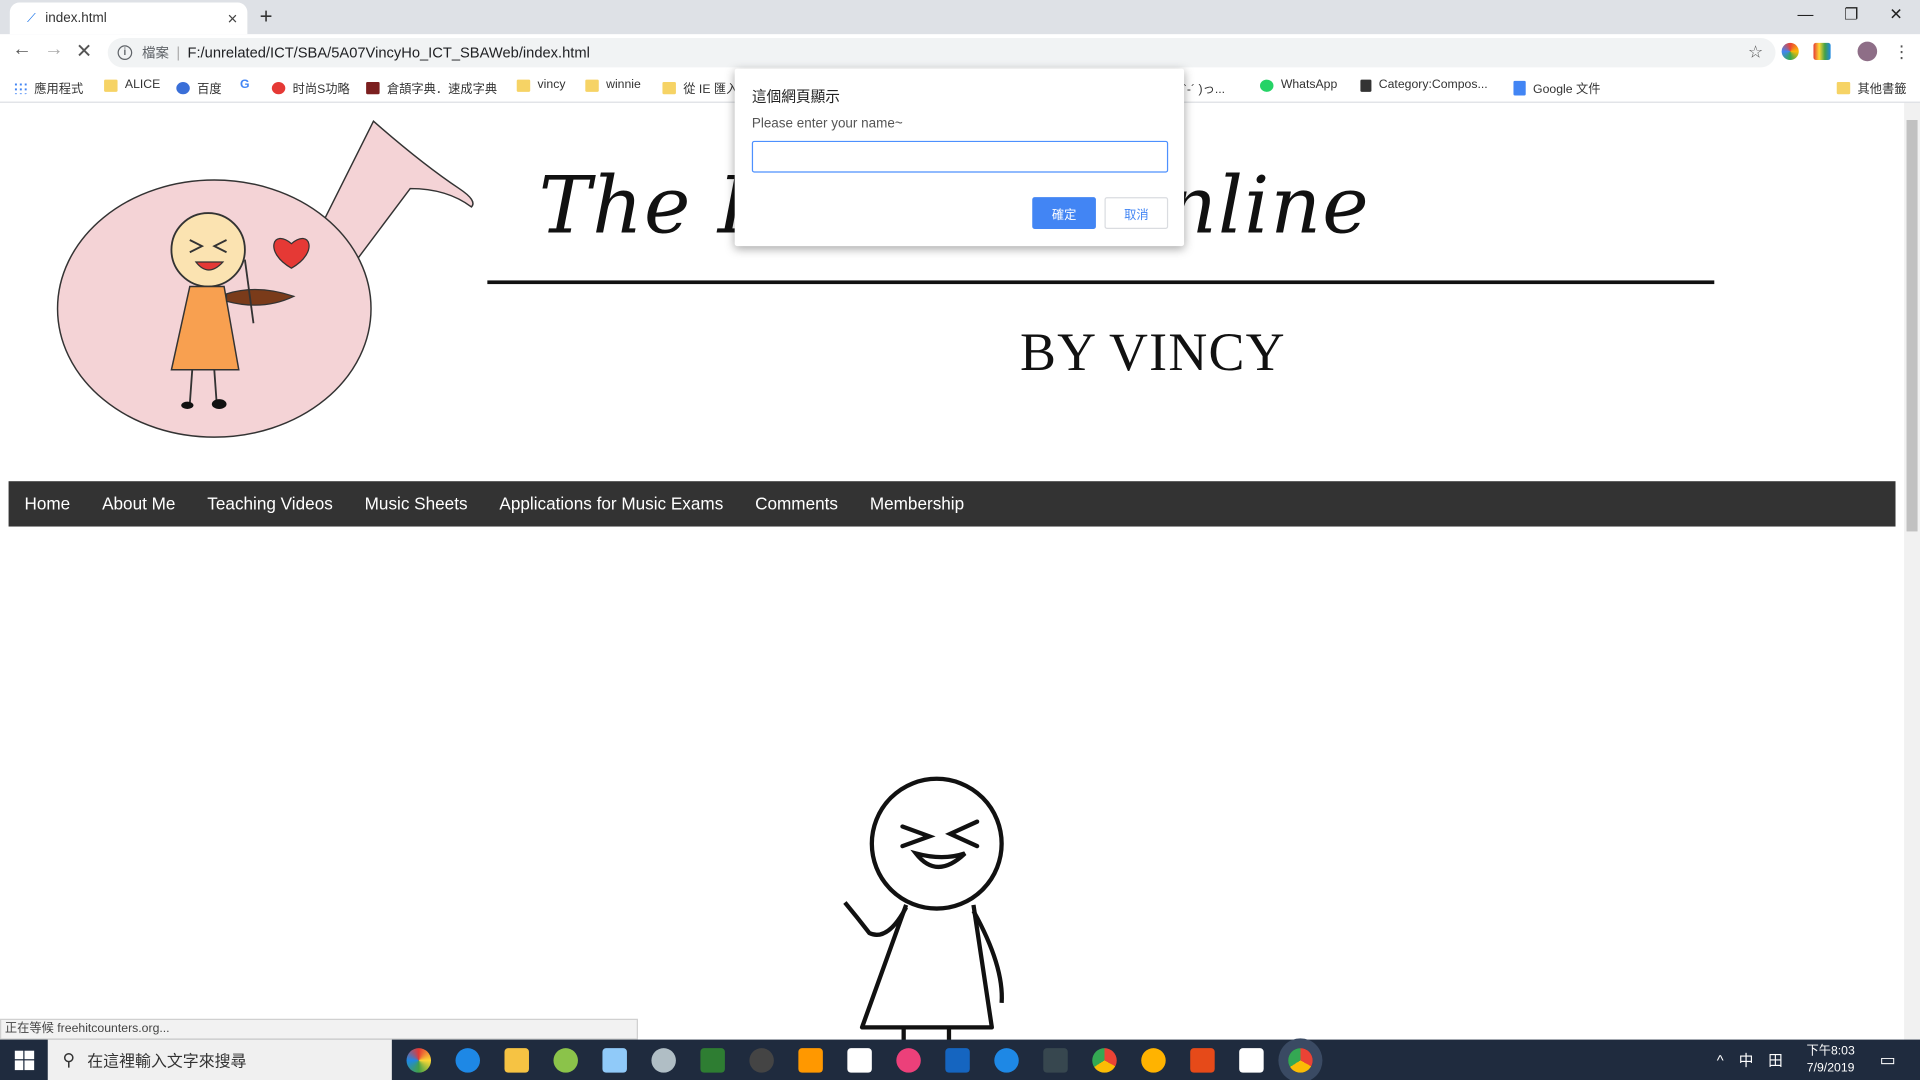 The height and width of the screenshot is (1080, 1920). What do you see at coordinates (663, 1060) in the screenshot?
I see `app-icon-palette` at bounding box center [663, 1060].